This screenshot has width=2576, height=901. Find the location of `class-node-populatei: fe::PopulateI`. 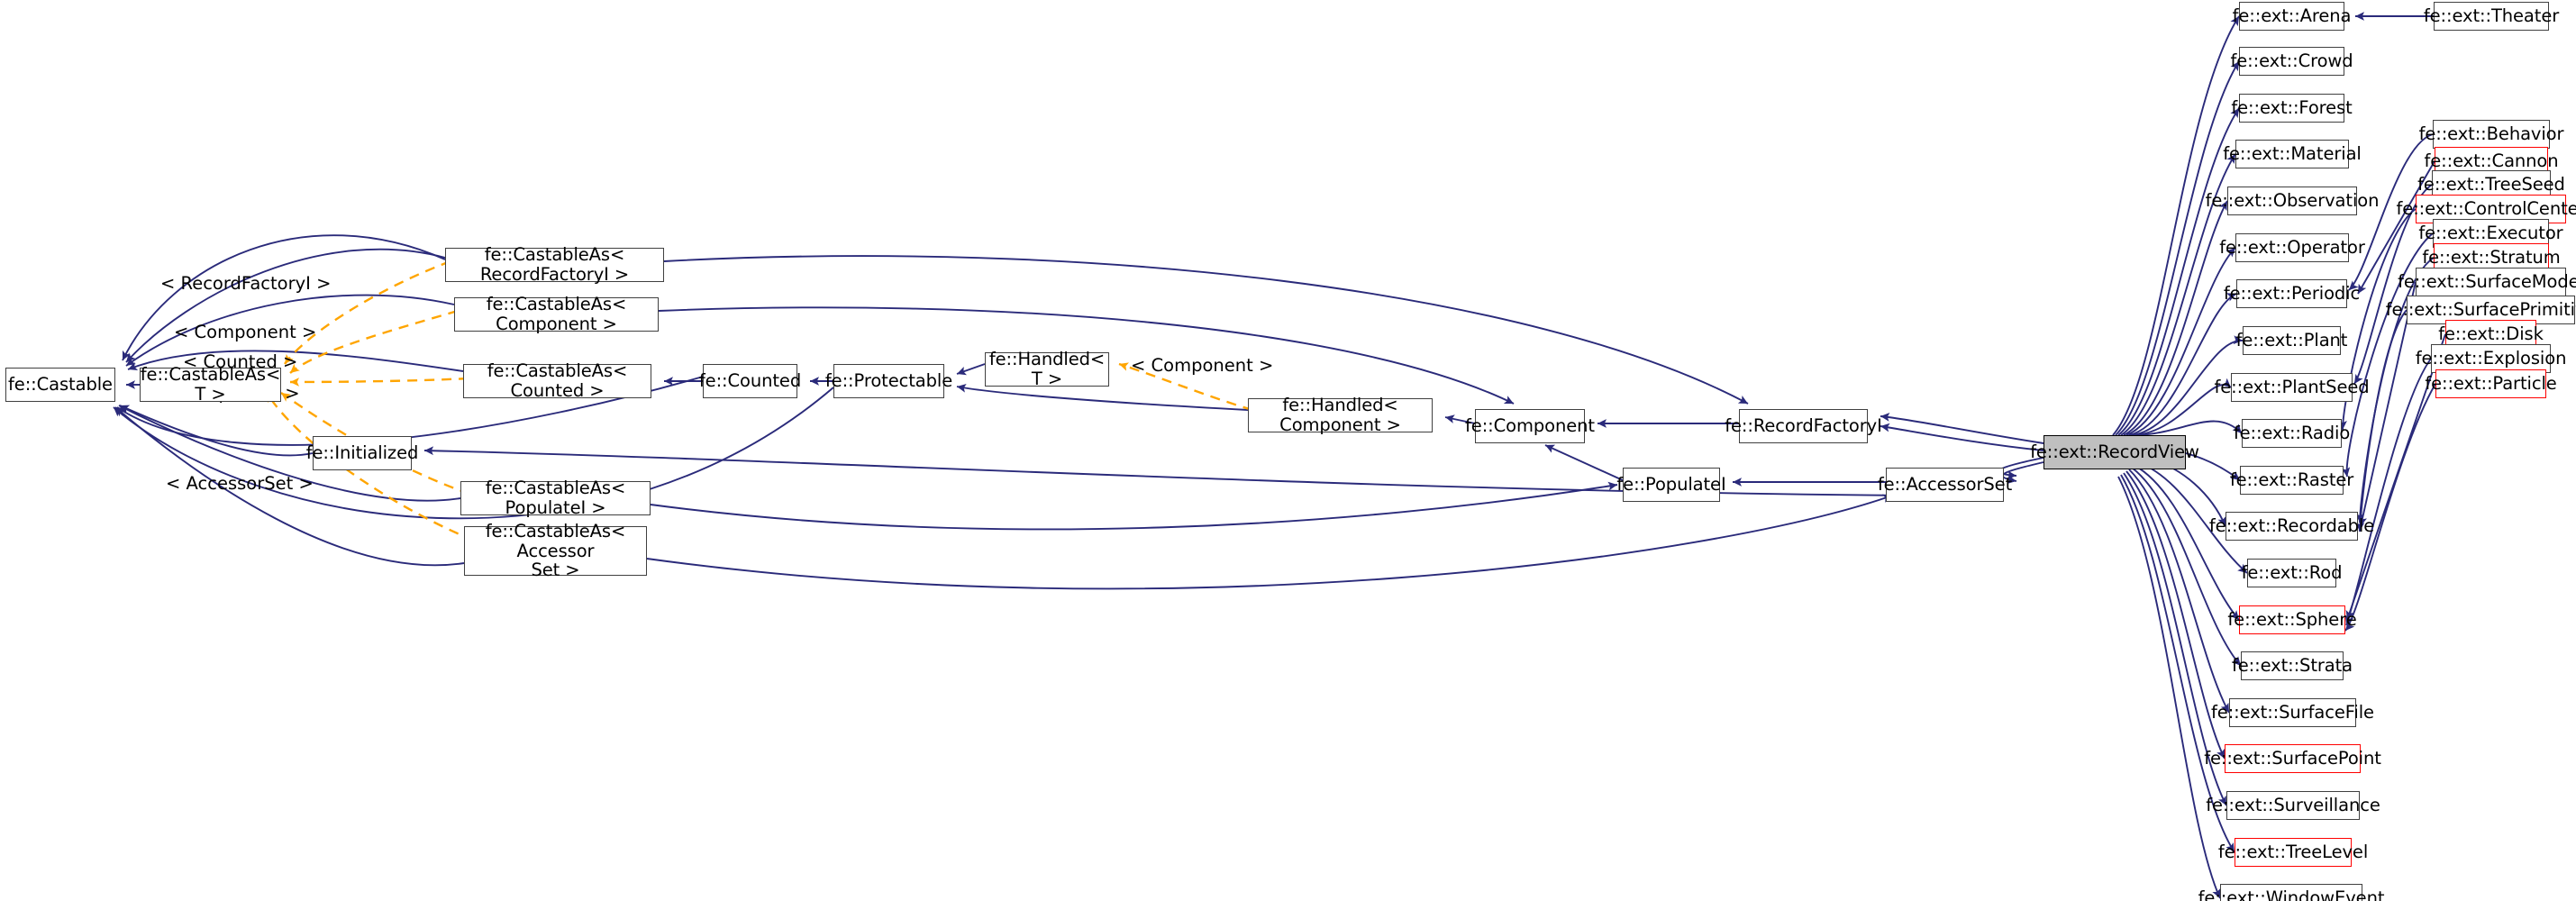

class-node-populatei: fe::PopulateI is located at coordinates (1671, 485).